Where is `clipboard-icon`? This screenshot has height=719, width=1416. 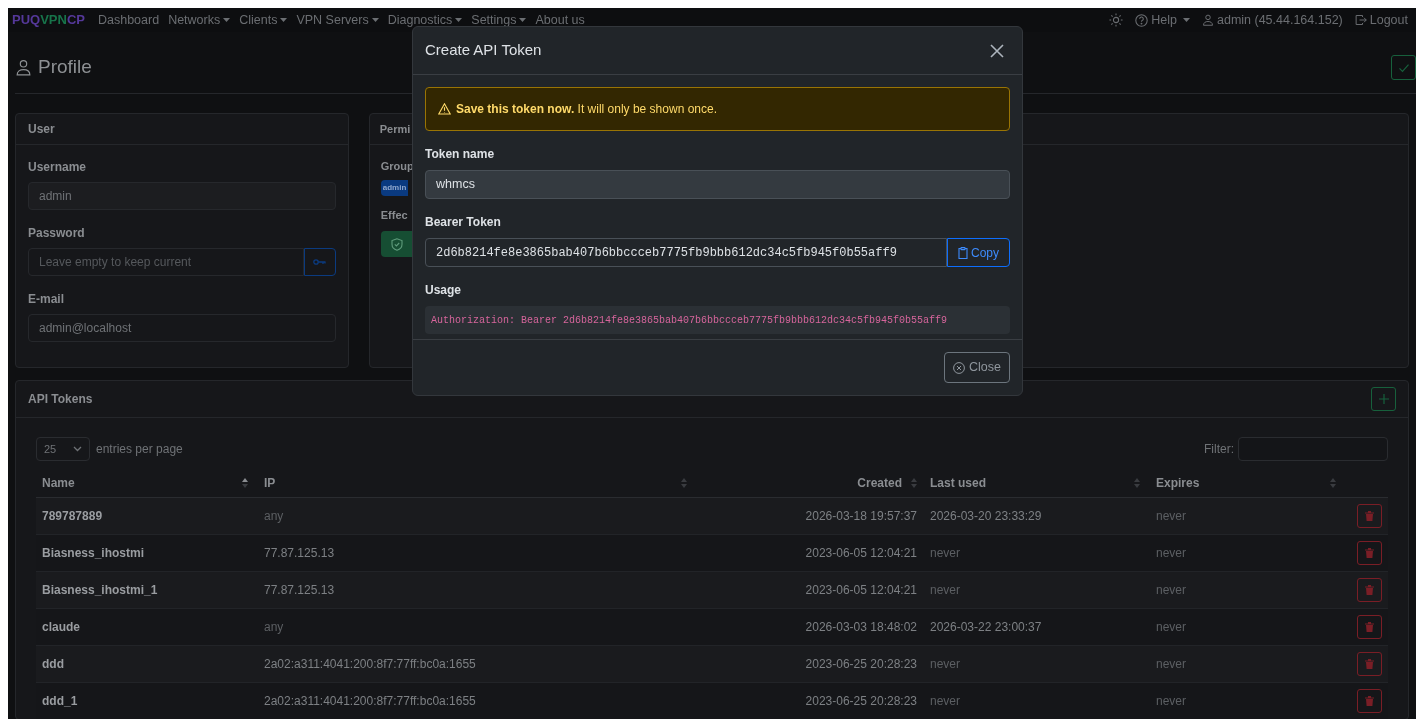
clipboard-icon is located at coordinates (963, 252).